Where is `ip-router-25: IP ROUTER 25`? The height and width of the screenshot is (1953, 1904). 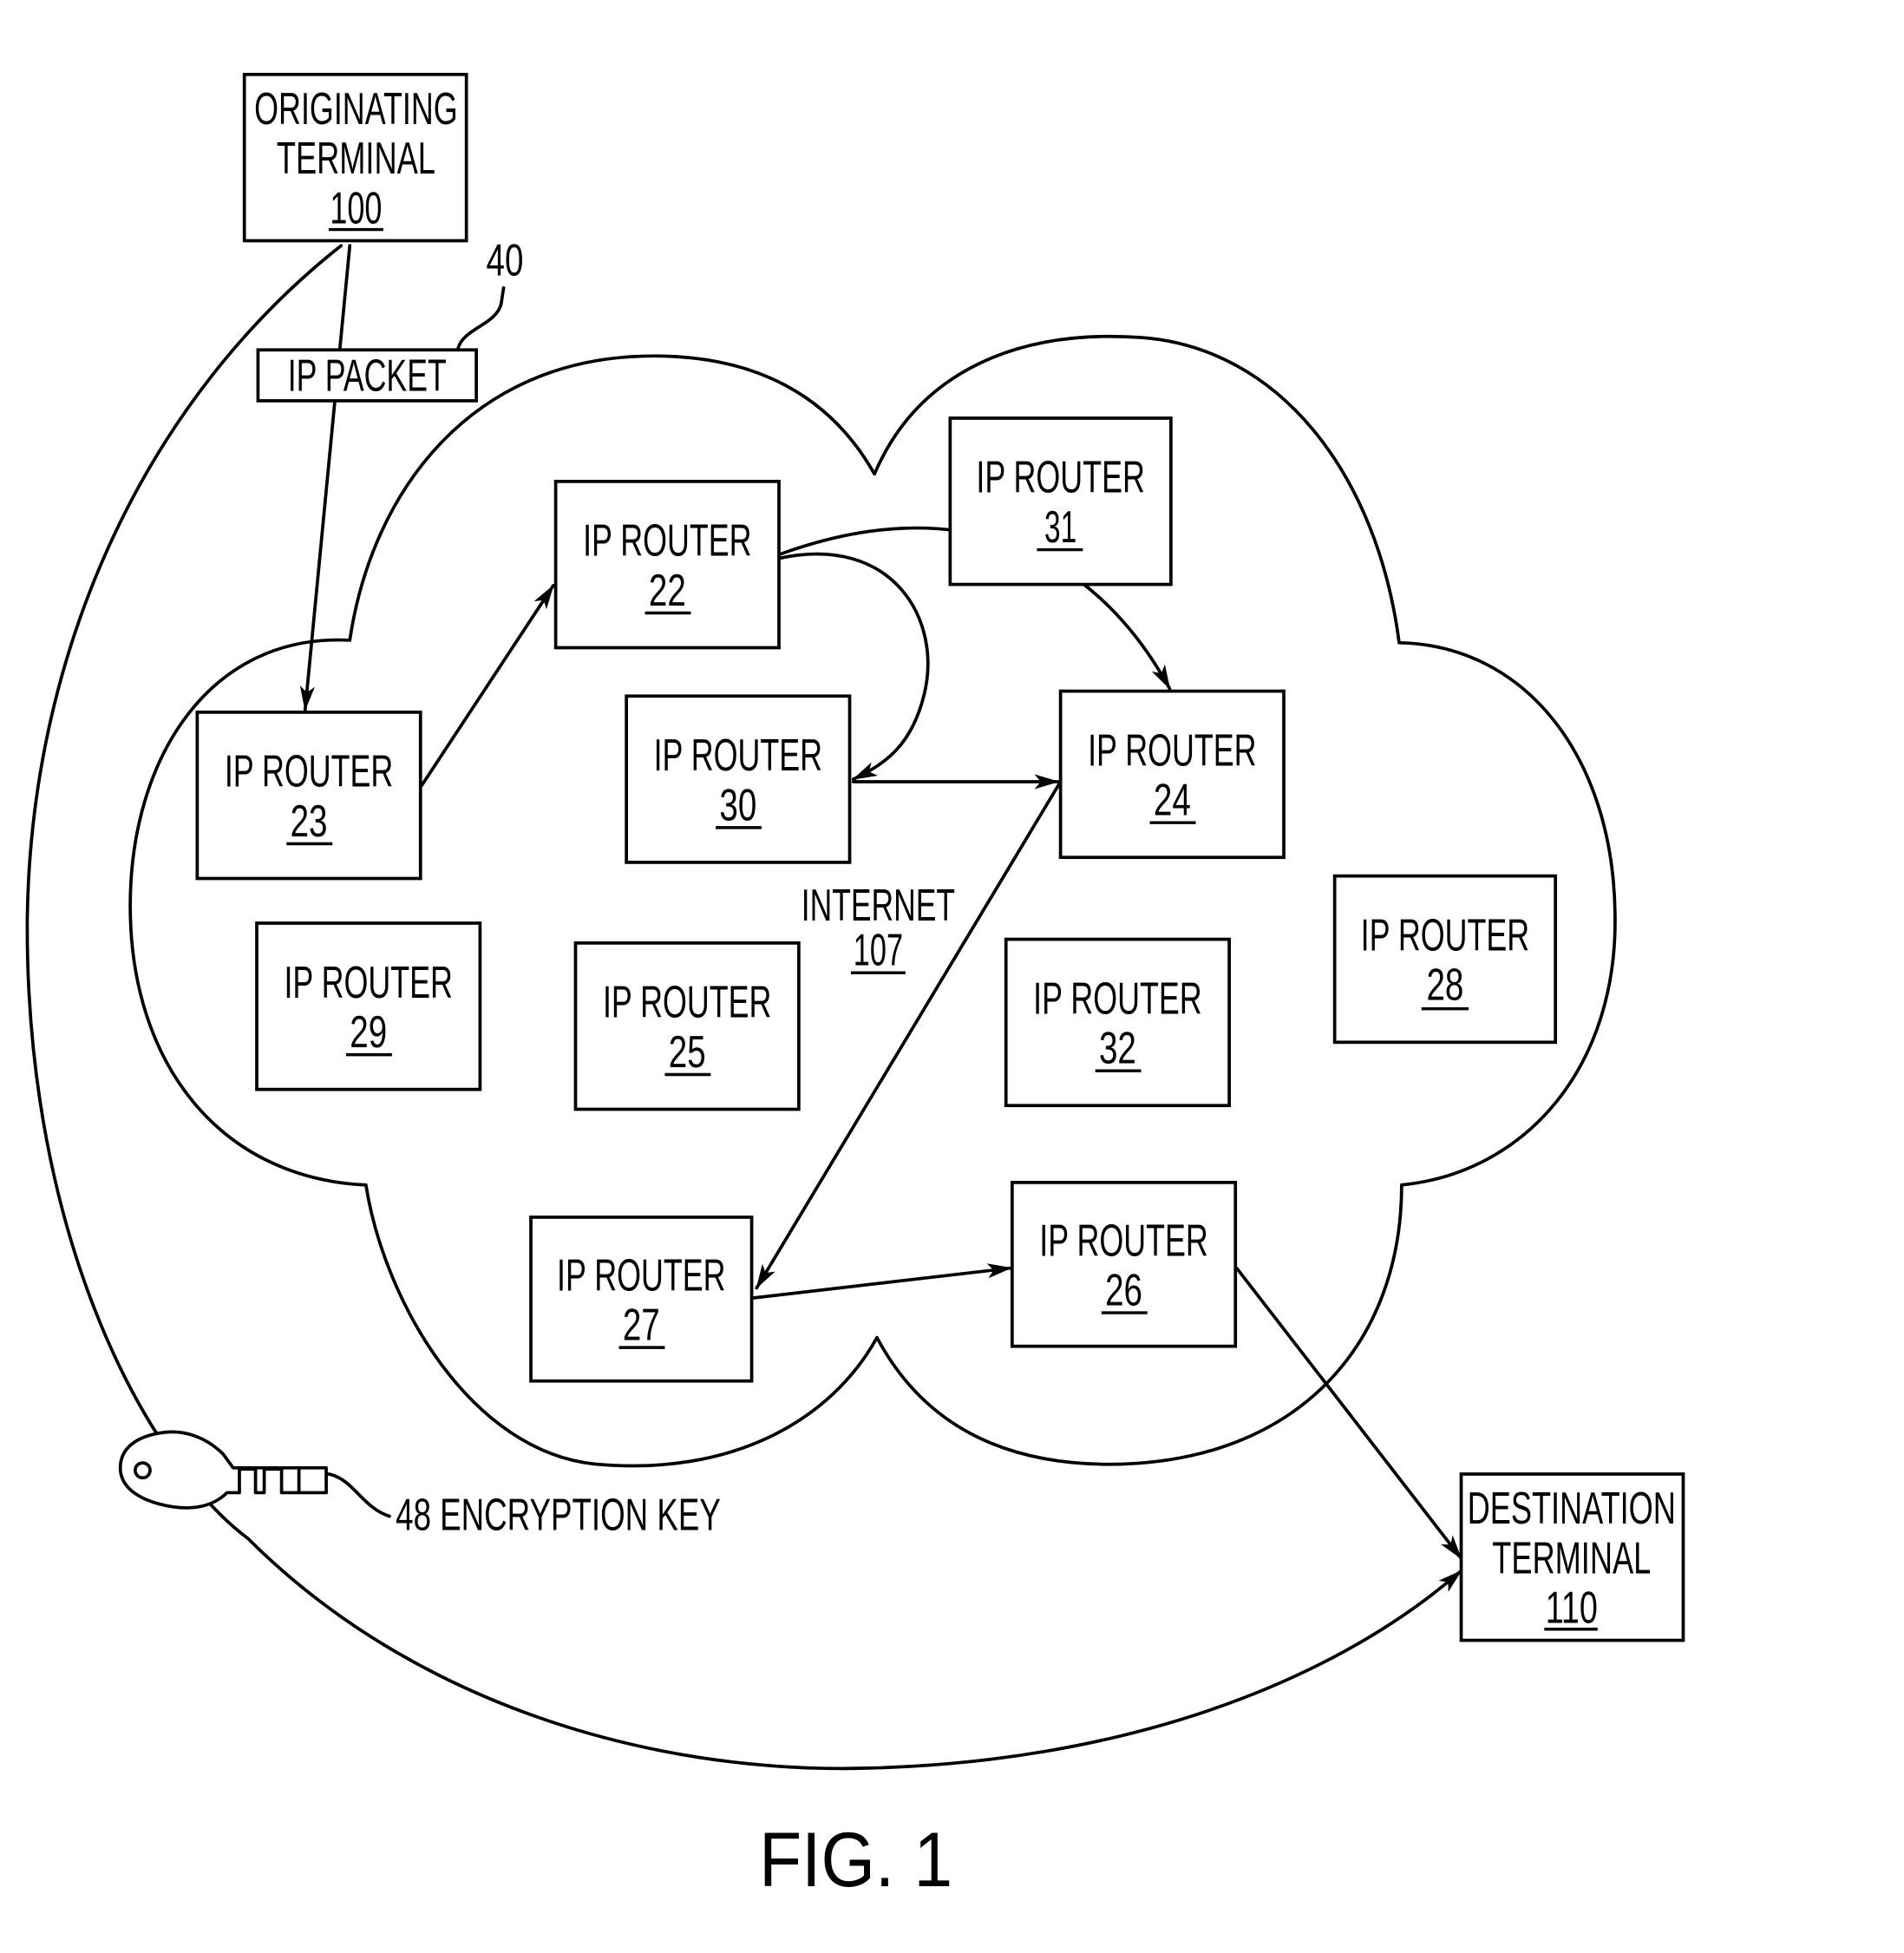 ip-router-25: IP ROUTER 25 is located at coordinates (687, 1026).